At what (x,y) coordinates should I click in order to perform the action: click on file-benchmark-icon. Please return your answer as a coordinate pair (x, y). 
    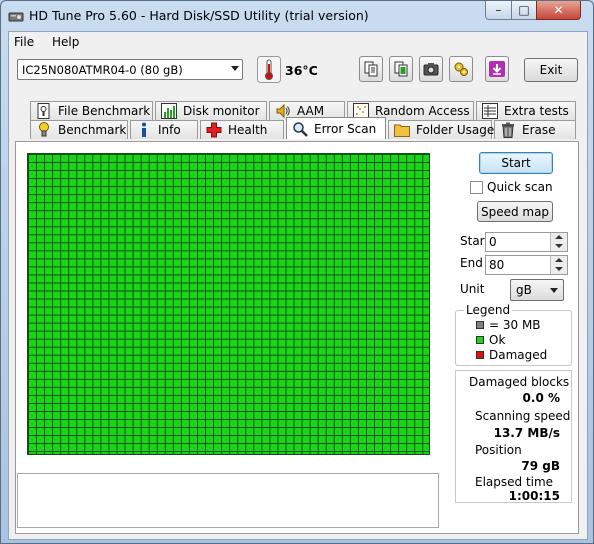
    Looking at the image, I should click on (44, 111).